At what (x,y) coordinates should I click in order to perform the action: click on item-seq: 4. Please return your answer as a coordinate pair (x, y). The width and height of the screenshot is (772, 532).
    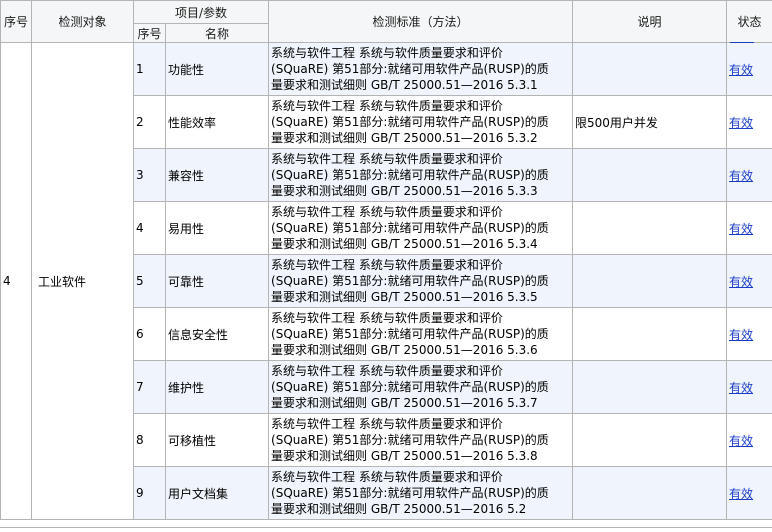
    Looking at the image, I should click on (149, 228).